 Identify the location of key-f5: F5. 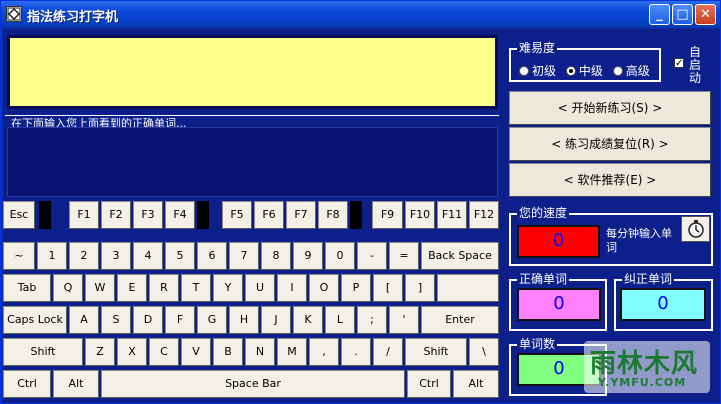
(237, 215).